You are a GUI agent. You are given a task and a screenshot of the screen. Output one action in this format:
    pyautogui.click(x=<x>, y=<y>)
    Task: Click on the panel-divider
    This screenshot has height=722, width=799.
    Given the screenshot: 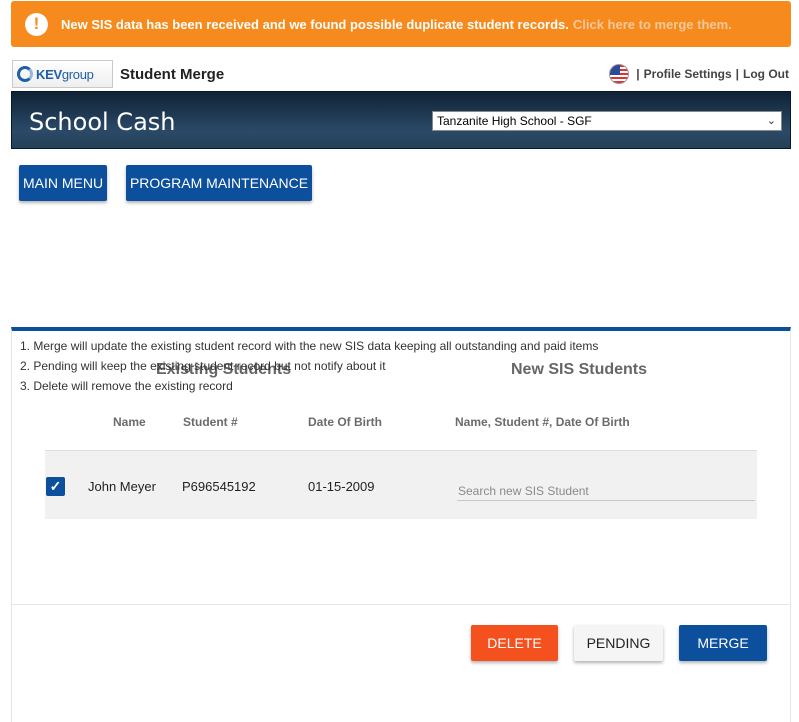 What is the action you would take?
    pyautogui.click(x=401, y=604)
    